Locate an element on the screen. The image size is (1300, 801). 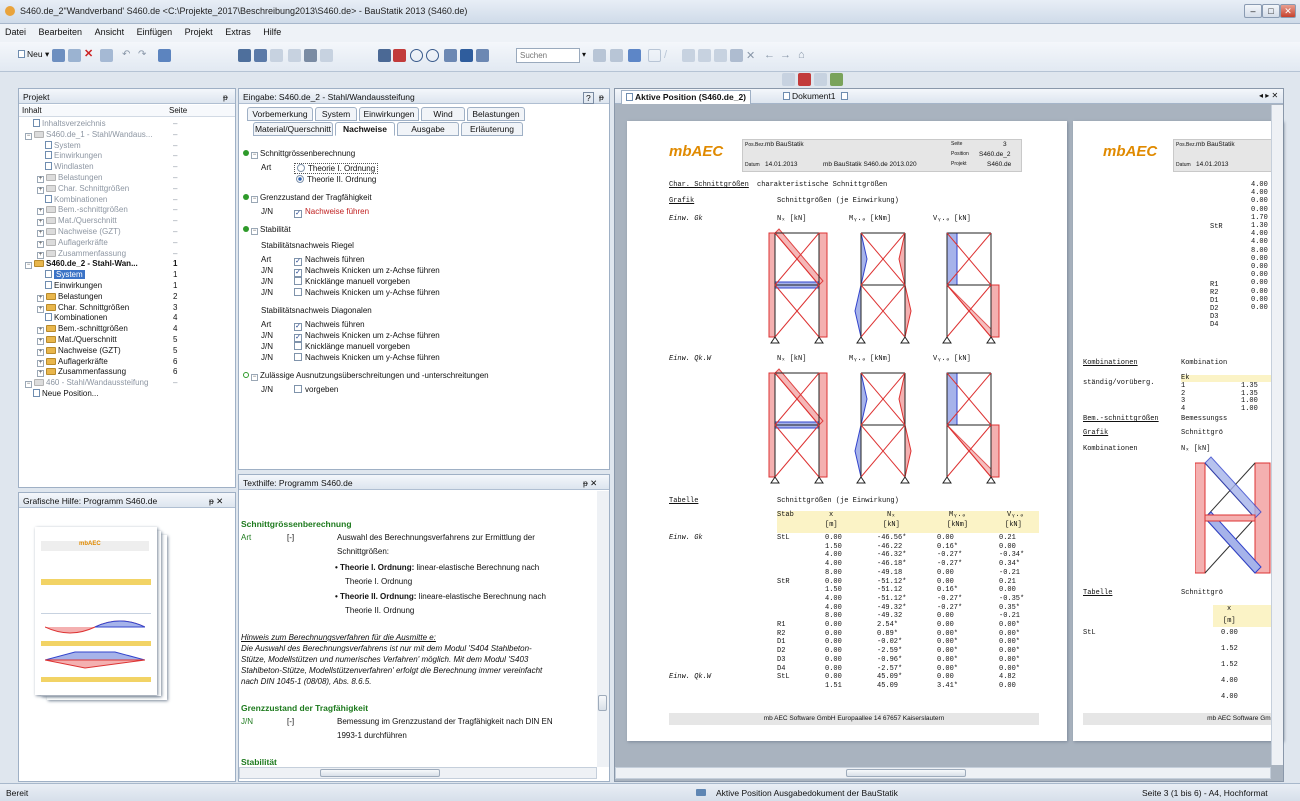
two-pages-icon is located at coordinates (482, 55).